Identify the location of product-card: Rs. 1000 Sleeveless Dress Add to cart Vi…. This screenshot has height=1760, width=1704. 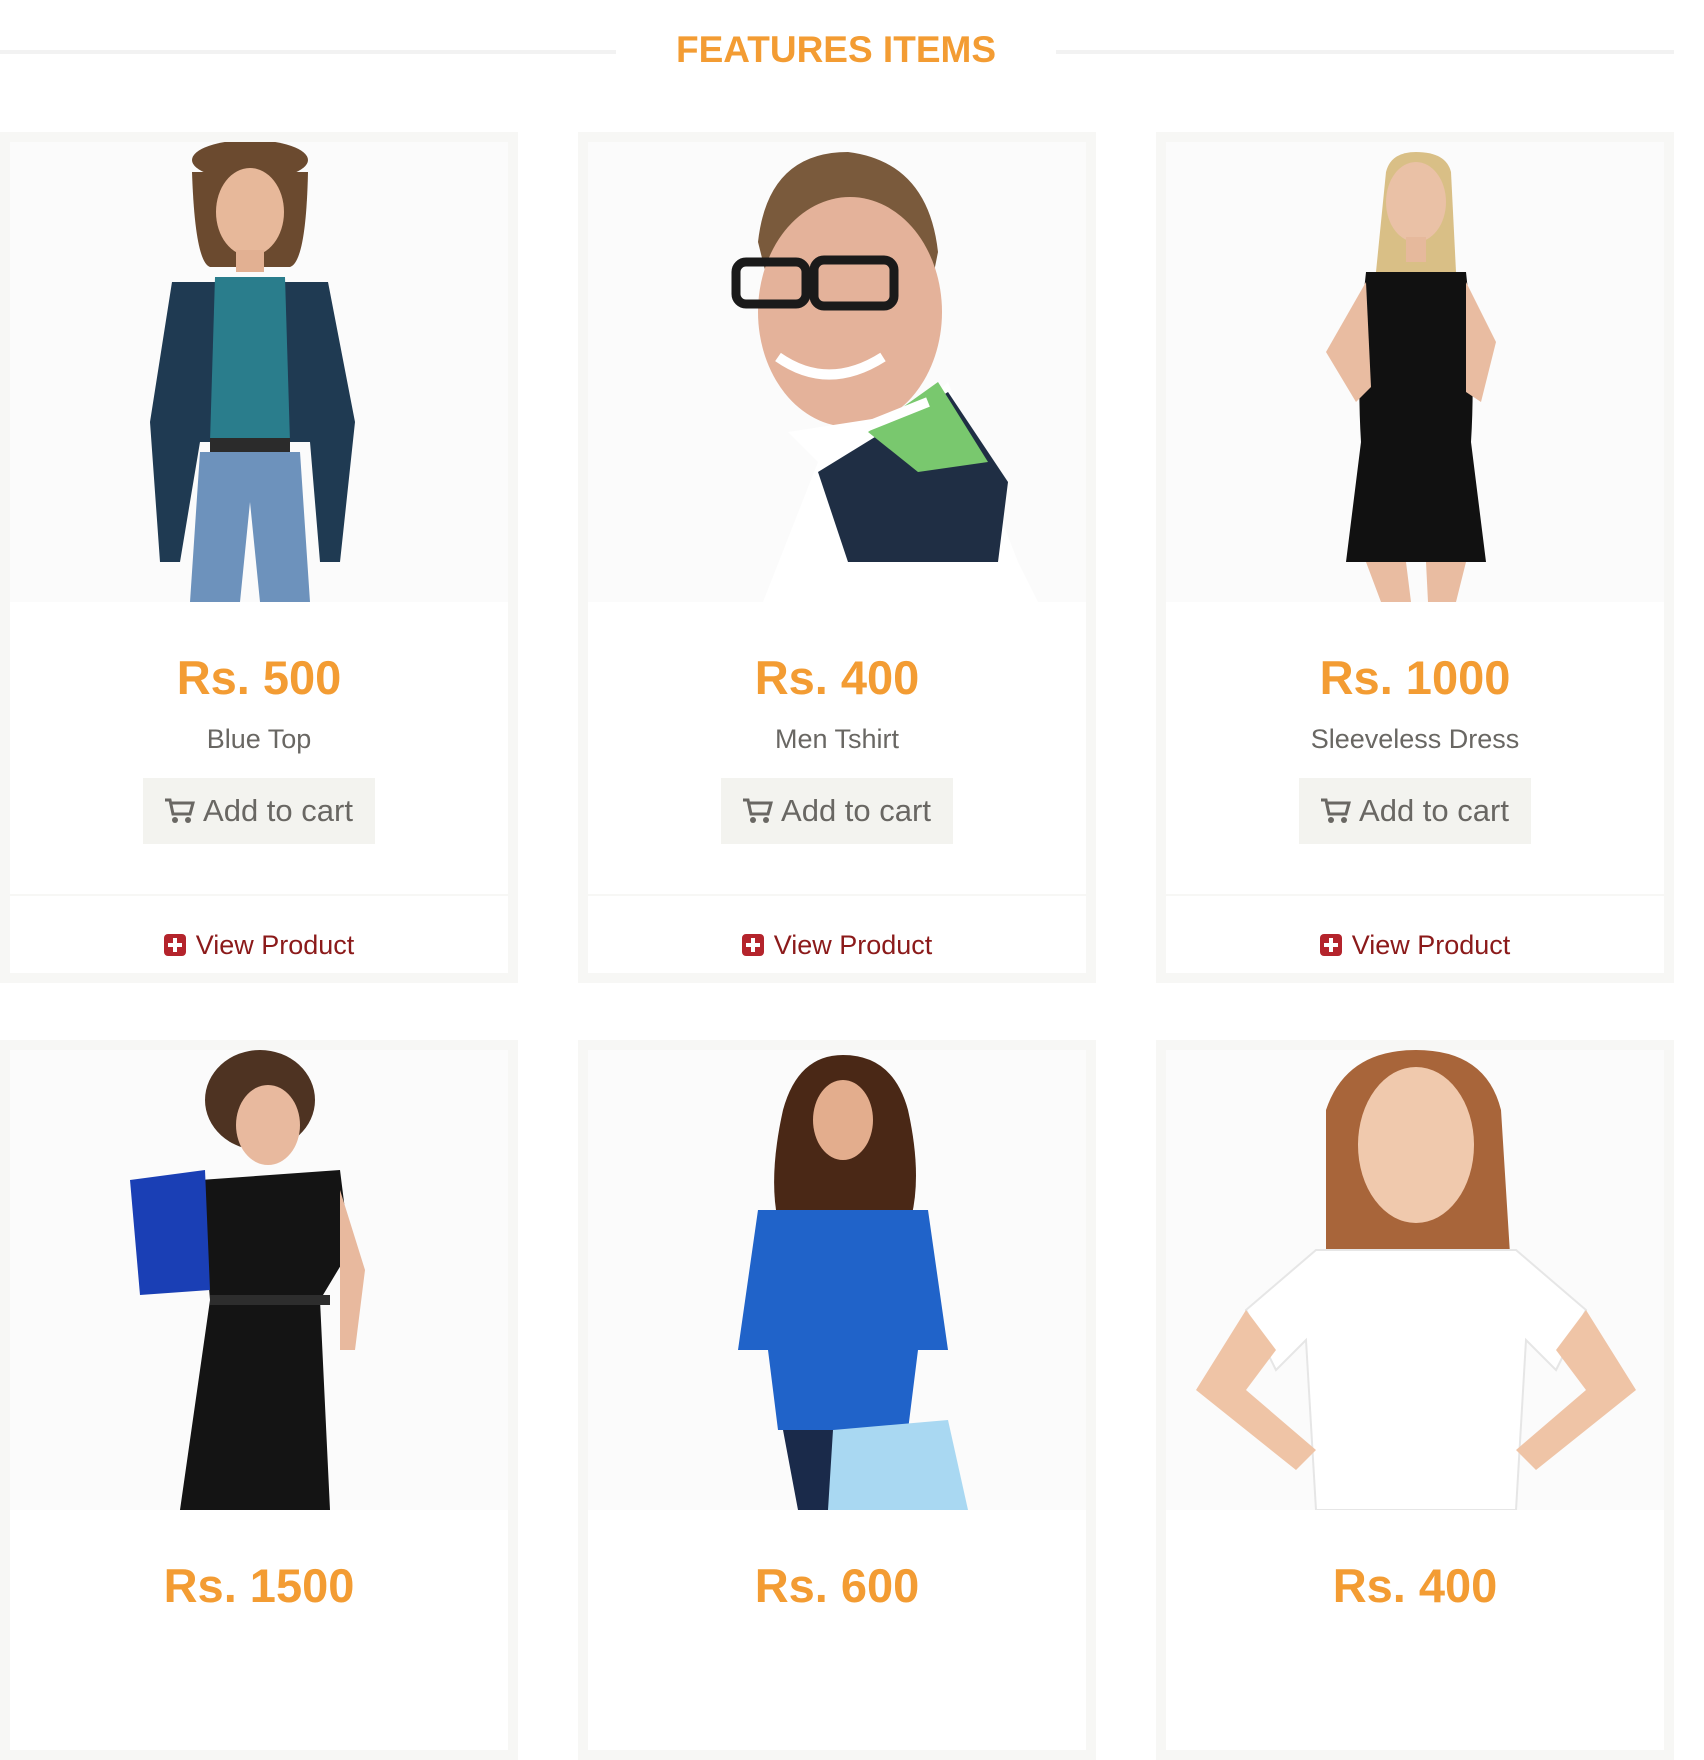
(1415, 557).